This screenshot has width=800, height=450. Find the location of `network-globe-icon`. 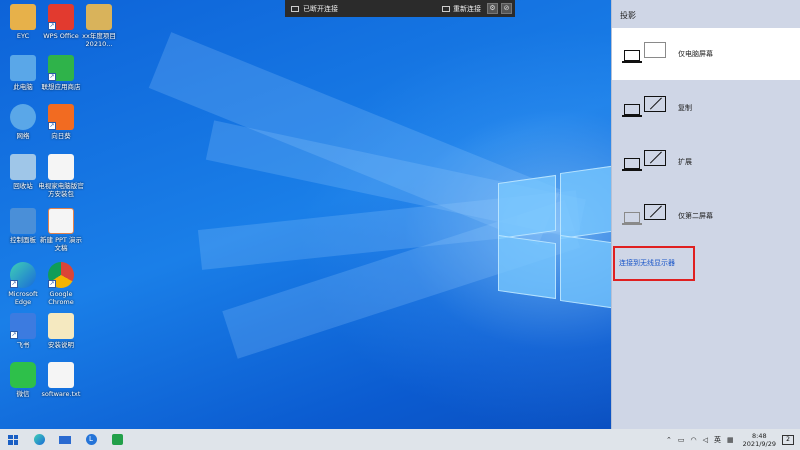

network-globe-icon is located at coordinates (23, 117).